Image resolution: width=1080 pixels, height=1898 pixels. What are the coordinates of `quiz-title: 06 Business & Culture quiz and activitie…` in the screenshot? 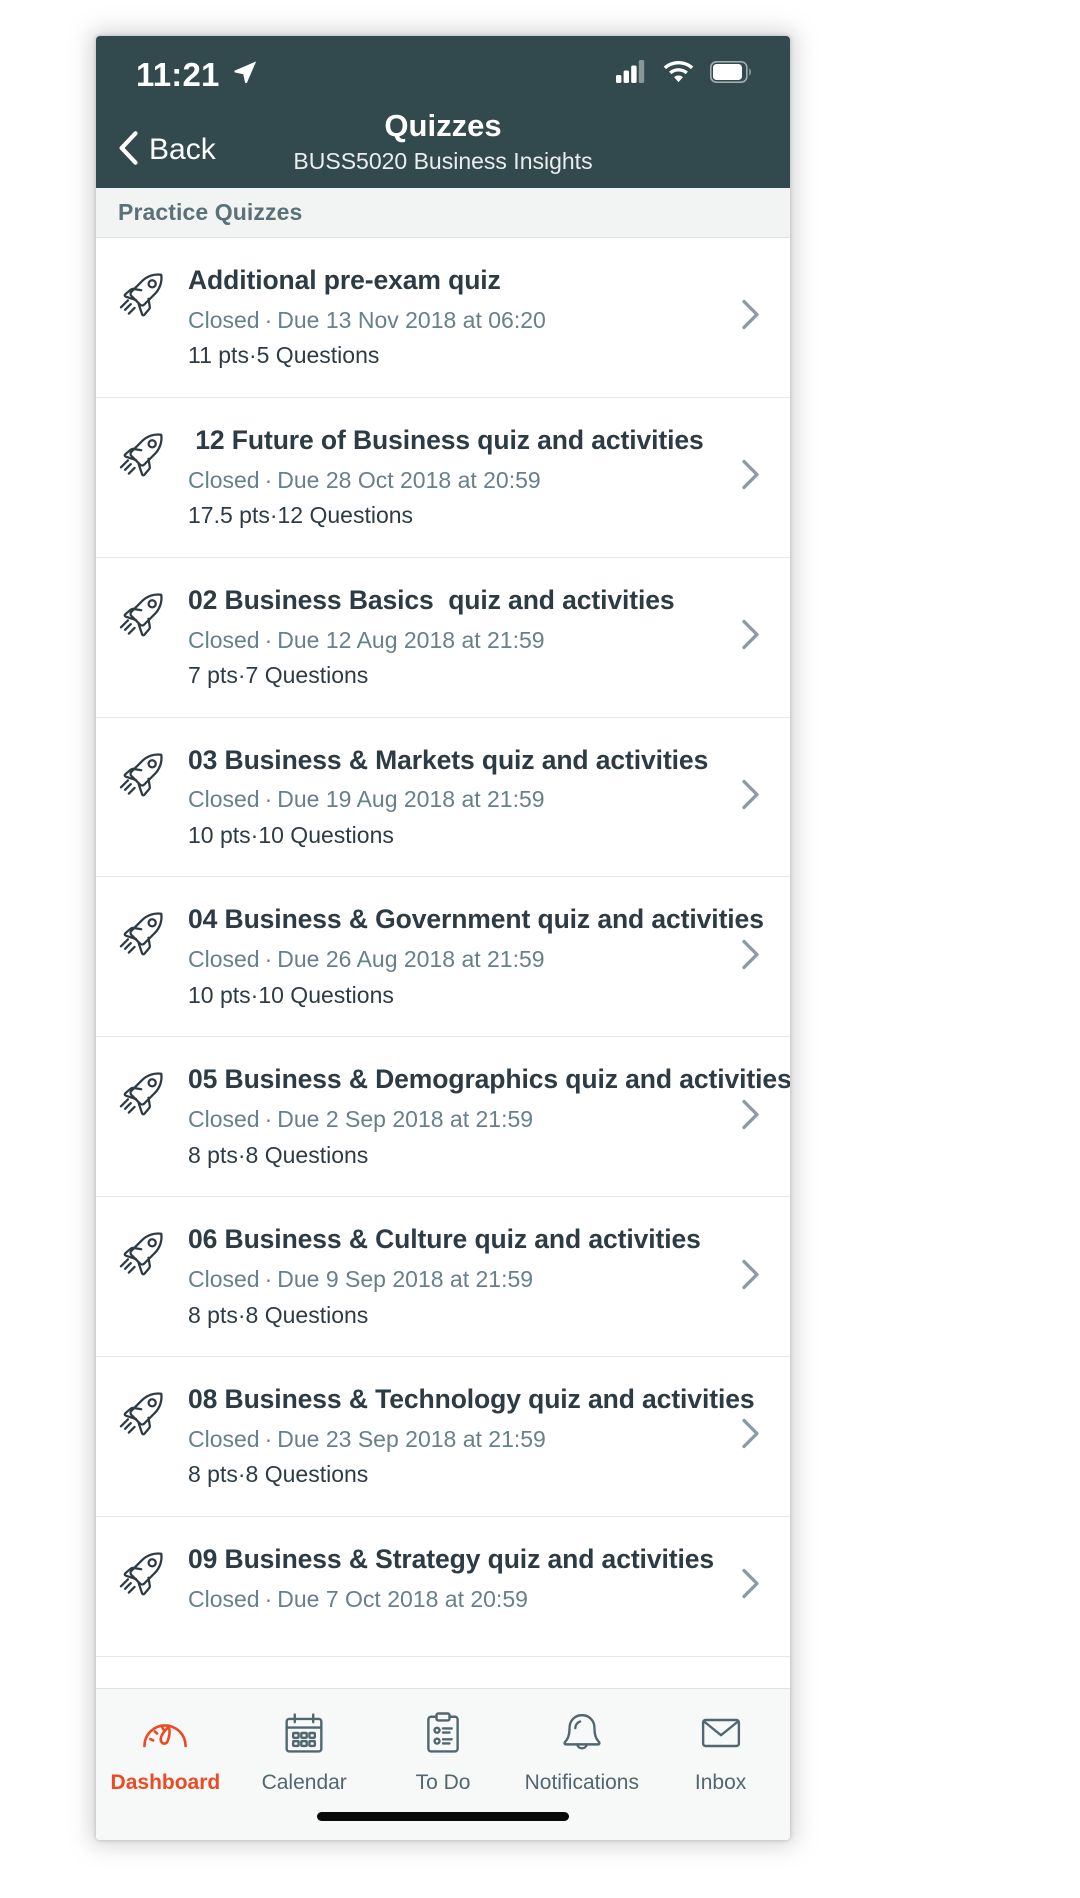 It's located at (444, 1239).